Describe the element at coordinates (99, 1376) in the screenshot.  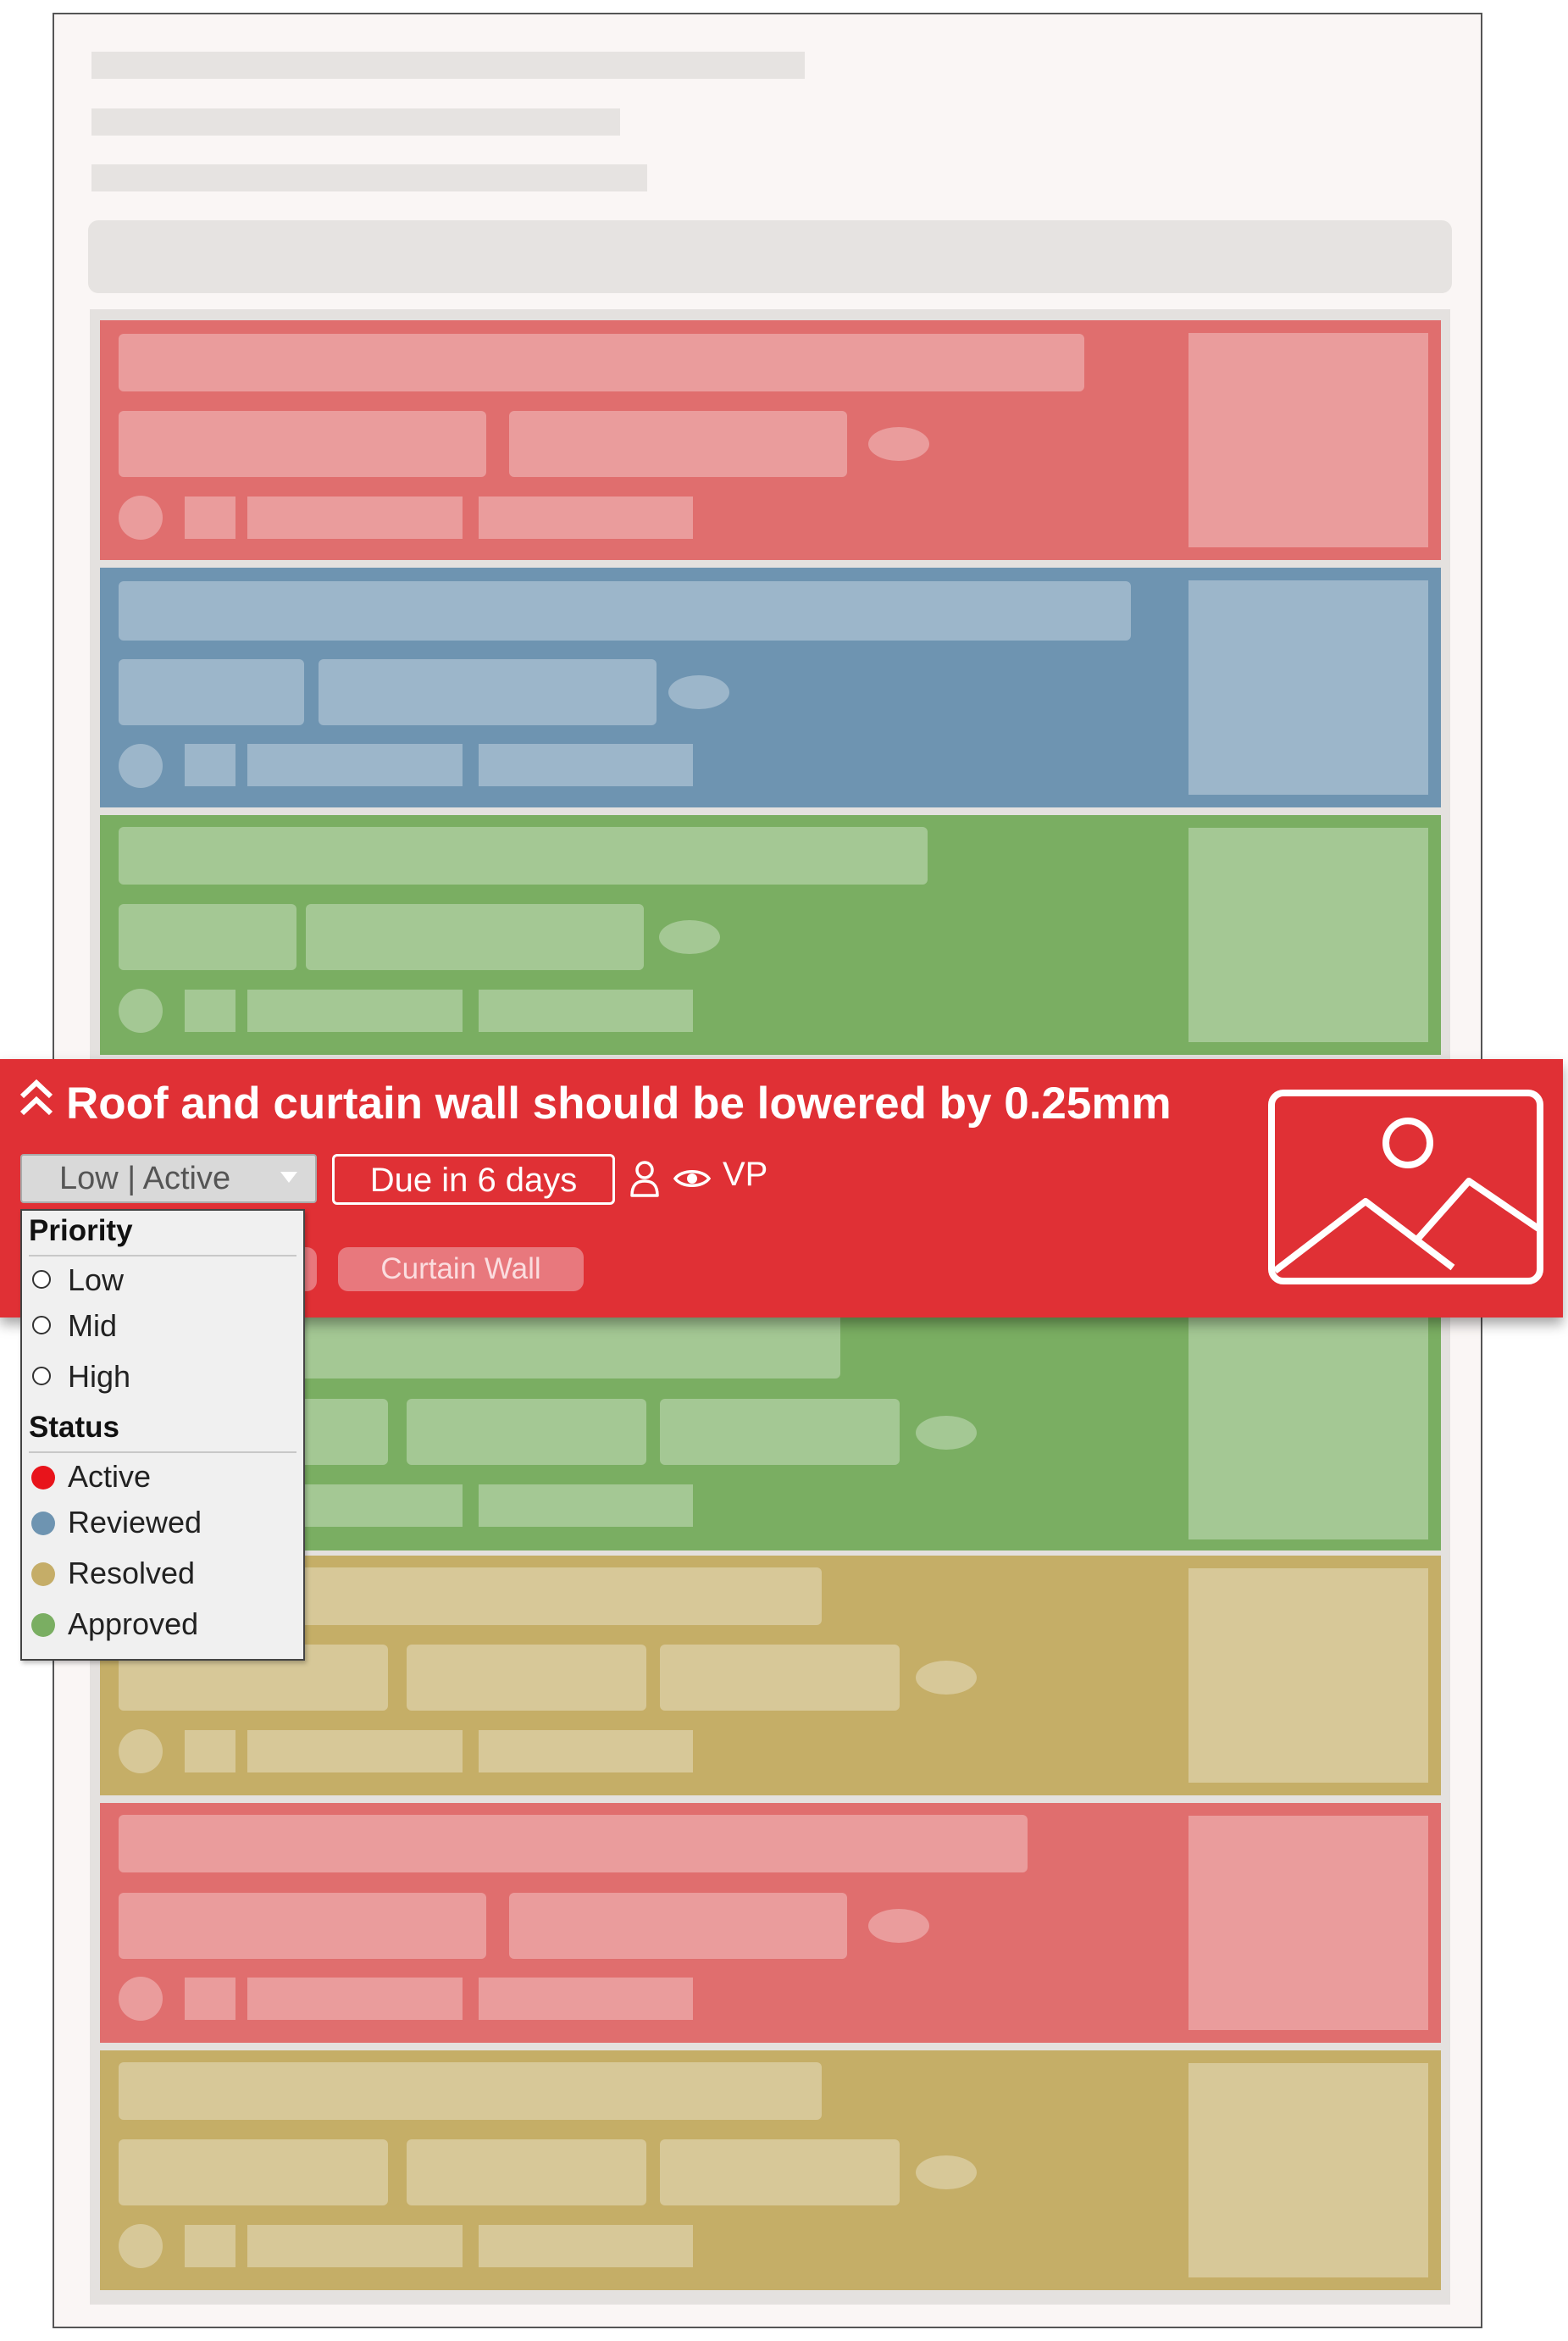
I see `option-label: High` at that location.